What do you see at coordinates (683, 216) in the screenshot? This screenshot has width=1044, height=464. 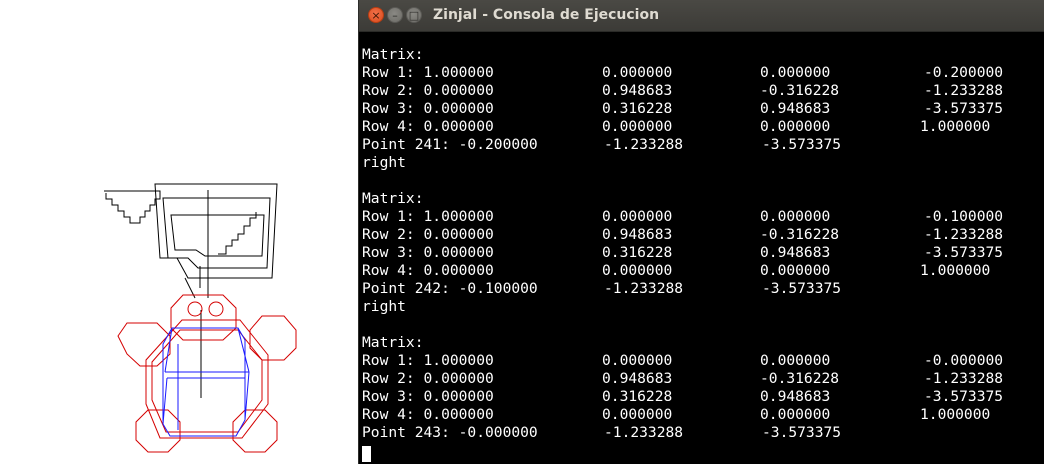 I see `matrix-row: Row 1: 1.000000 0.000000 0.000000 -0.100000` at bounding box center [683, 216].